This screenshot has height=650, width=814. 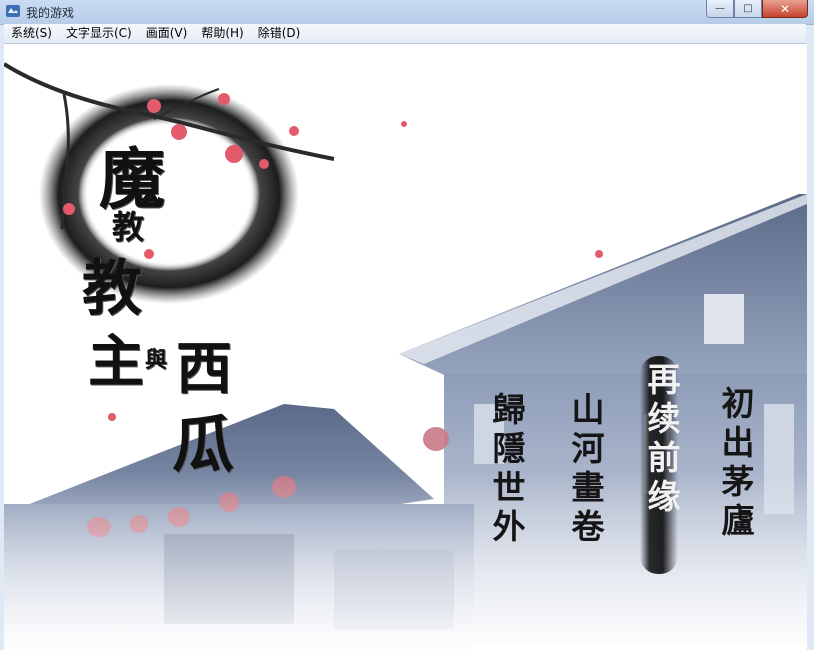 I want to click on menu-debug: 除错(D), so click(x=279, y=33).